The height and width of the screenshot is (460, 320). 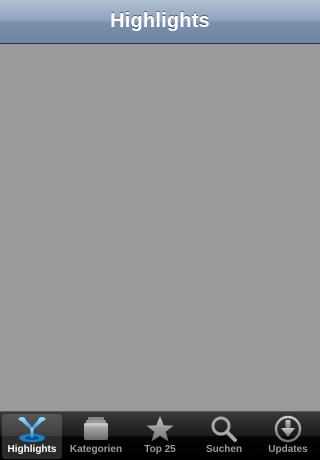 I want to click on star-icon, so click(x=160, y=429).